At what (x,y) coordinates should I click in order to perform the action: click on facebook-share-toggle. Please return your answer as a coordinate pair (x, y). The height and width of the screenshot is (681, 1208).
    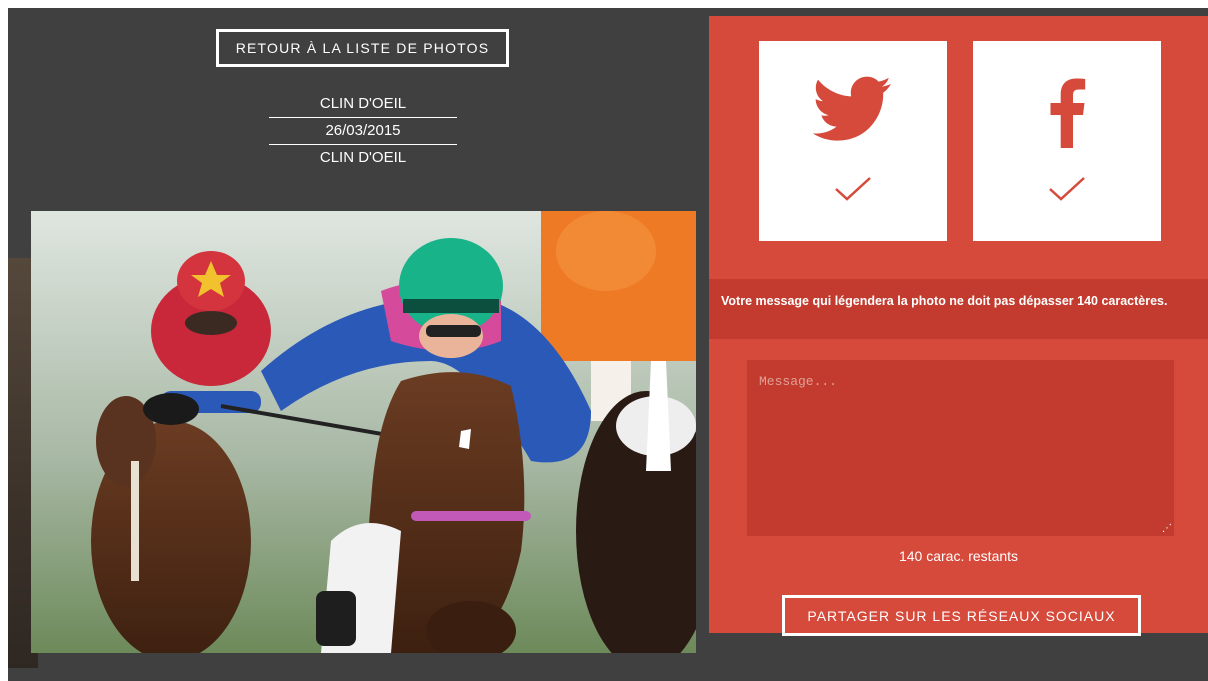
    Looking at the image, I should click on (1067, 141).